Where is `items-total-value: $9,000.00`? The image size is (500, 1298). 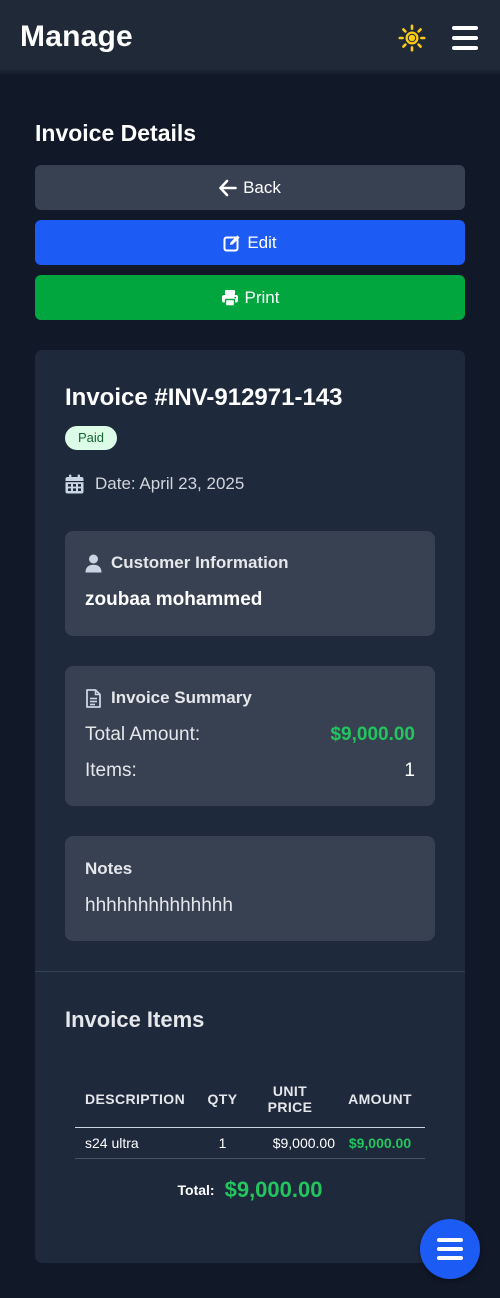
items-total-value: $9,000.00 is located at coordinates (273, 1189).